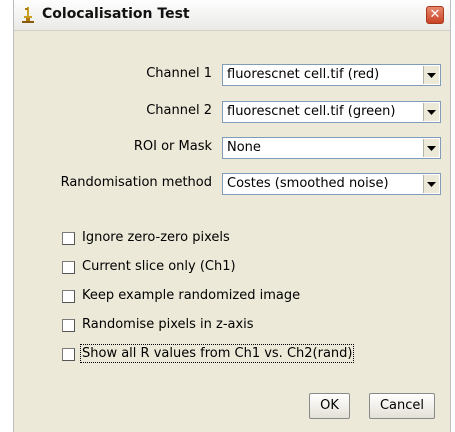  What do you see at coordinates (28, 15) in the screenshot?
I see `imagej-microscope-icon` at bounding box center [28, 15].